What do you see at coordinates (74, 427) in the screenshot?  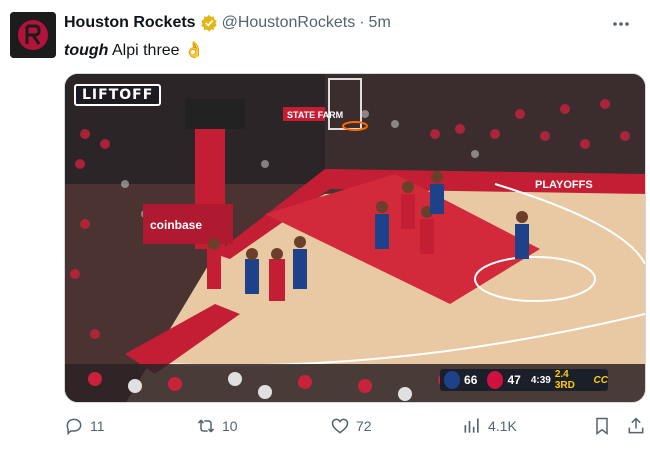 I see `reply-icon` at bounding box center [74, 427].